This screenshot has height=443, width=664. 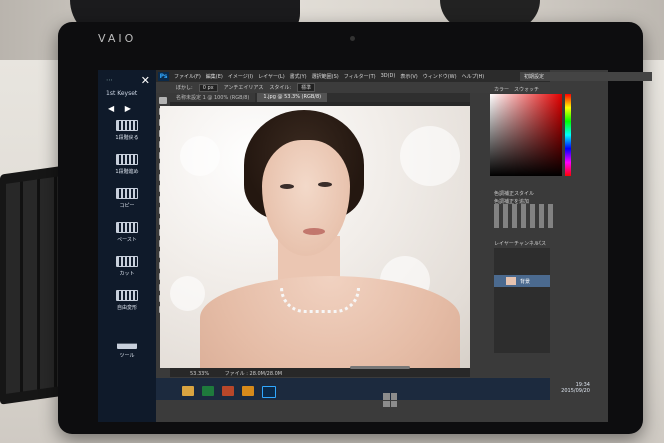 What do you see at coordinates (127, 138) in the screenshot?
I see `keyset-undo-label: 1段階戻る` at bounding box center [127, 138].